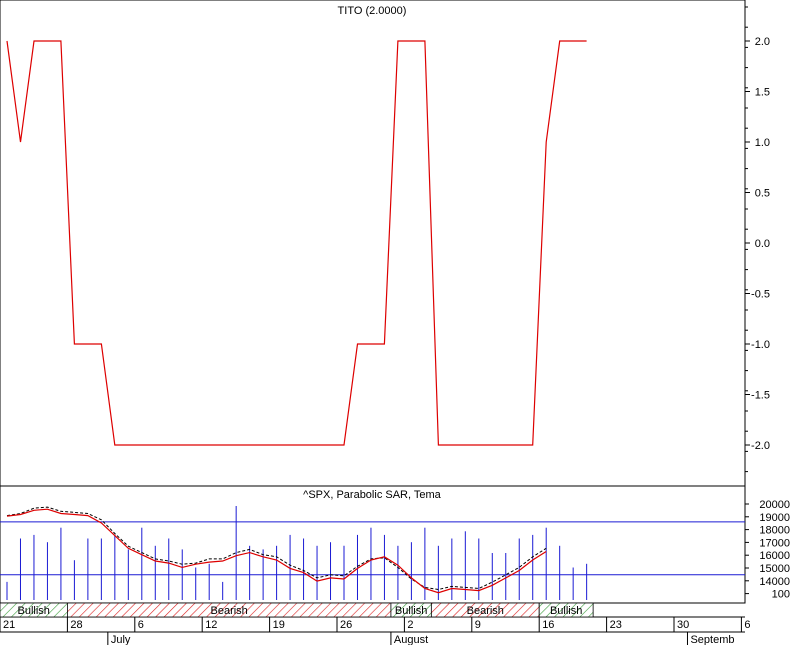 The height and width of the screenshot is (648, 791). What do you see at coordinates (372, 11) in the screenshot?
I see `top-chart-title: TITO (2.0000)` at bounding box center [372, 11].